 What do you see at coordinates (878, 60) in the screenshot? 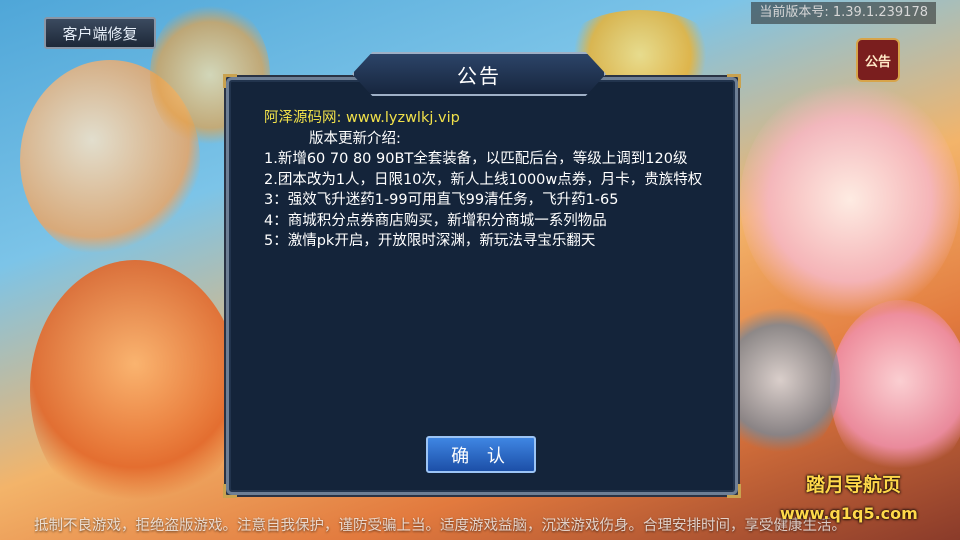
I see `notice-tab-button: 公告` at bounding box center [878, 60].